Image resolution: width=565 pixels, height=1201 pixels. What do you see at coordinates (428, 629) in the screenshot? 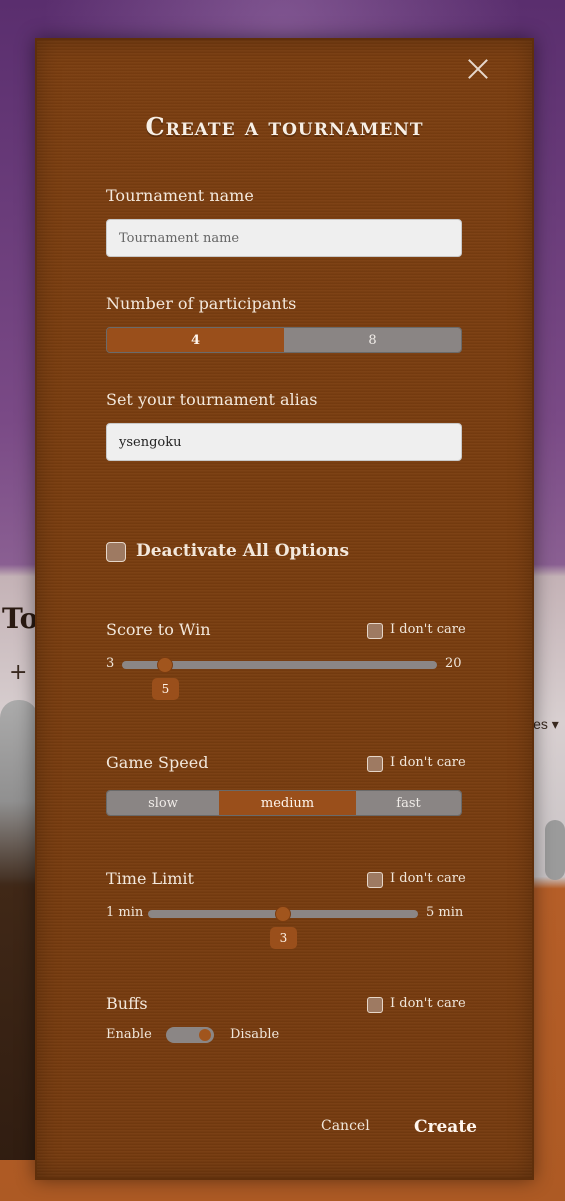
I see `score-dont-care-label: I don't care` at bounding box center [428, 629].